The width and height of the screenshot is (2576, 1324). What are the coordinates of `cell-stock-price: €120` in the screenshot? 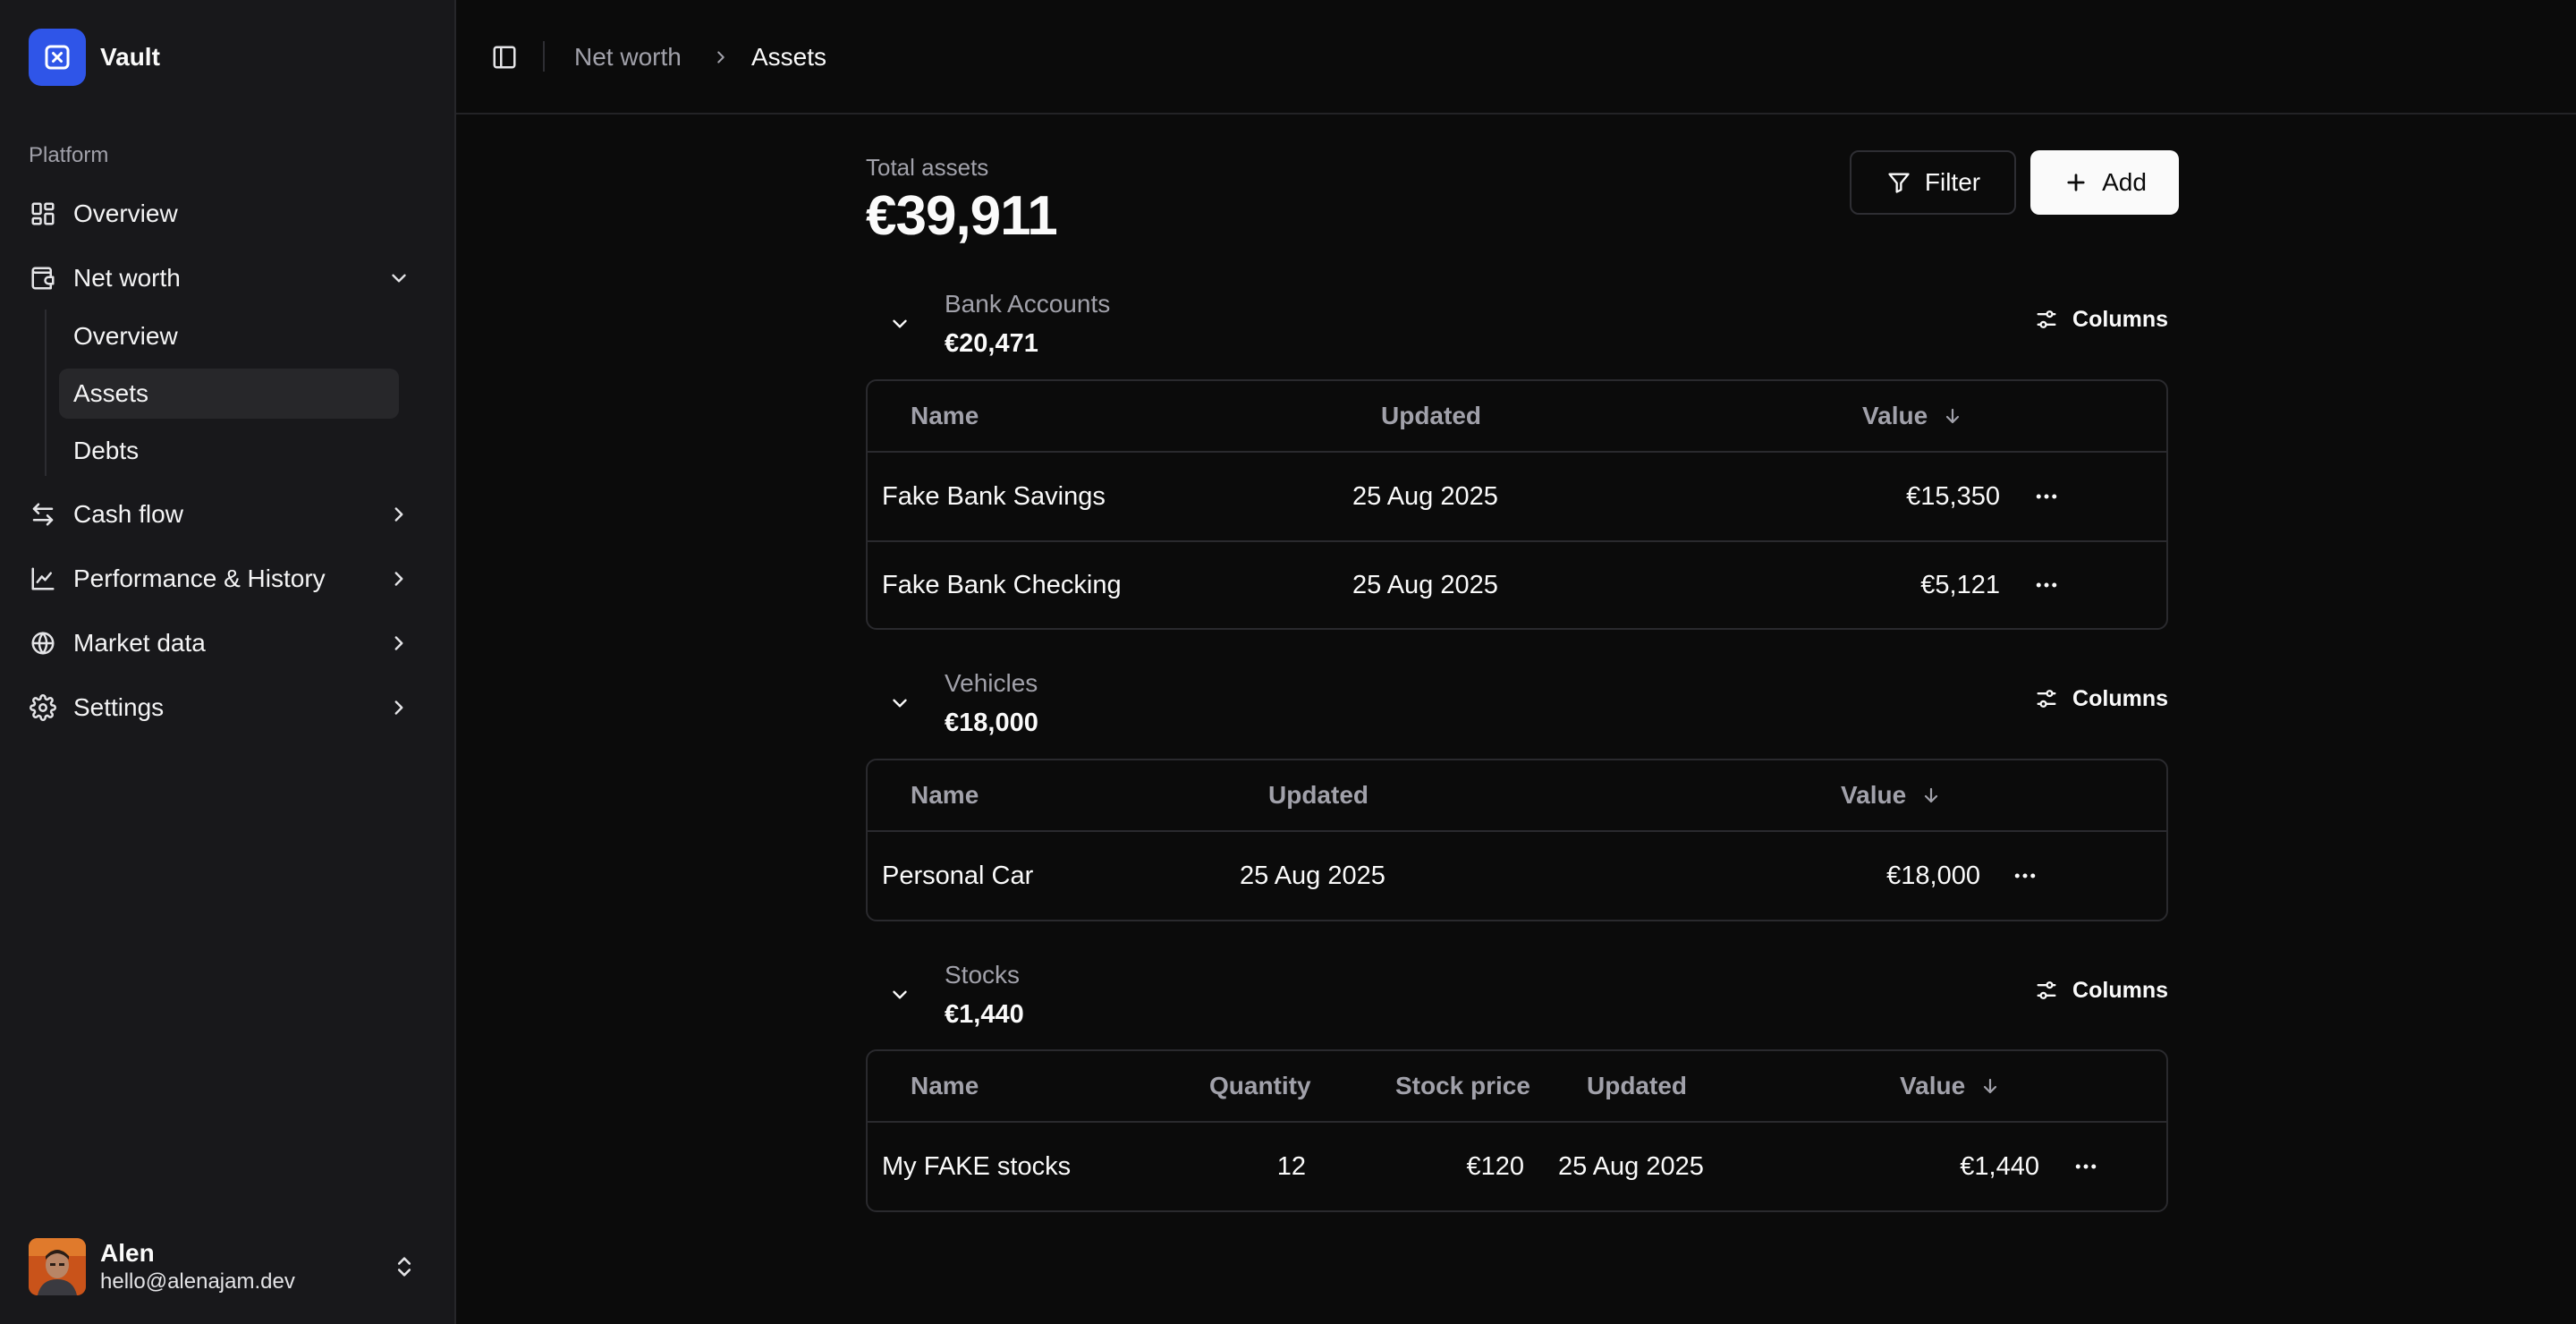 It's located at (1495, 1166).